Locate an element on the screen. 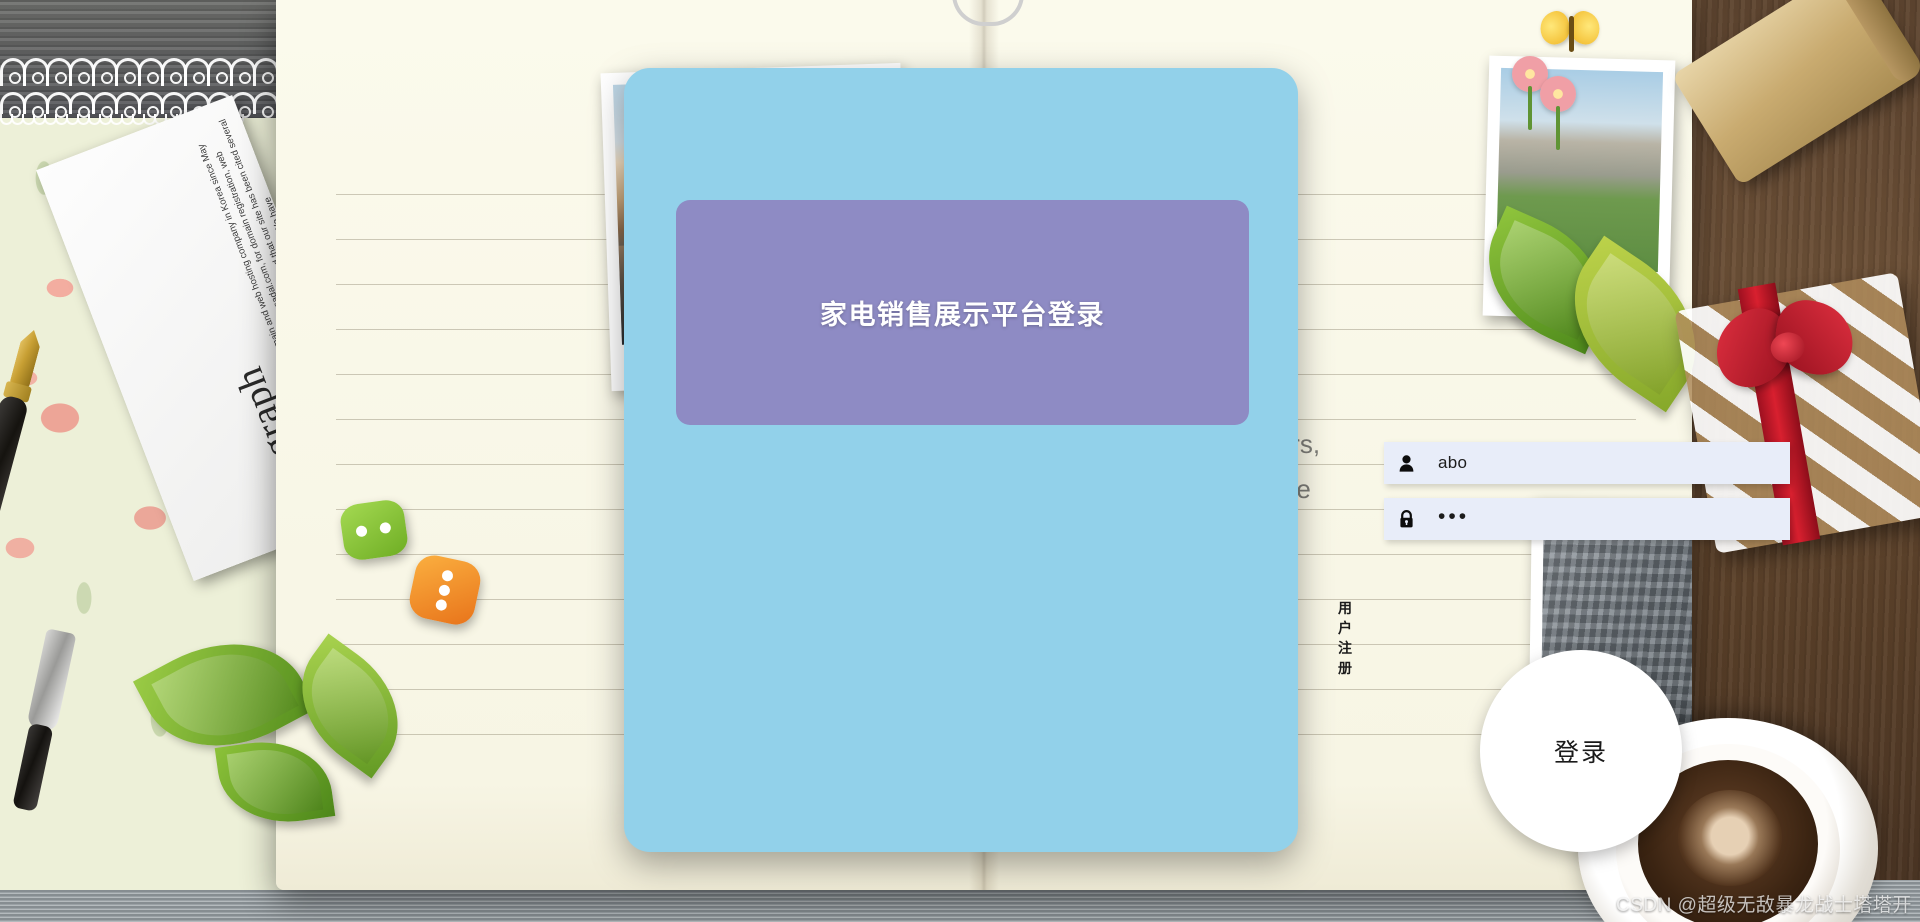 The image size is (1920, 922). username-value: abo is located at coordinates (1453, 462).